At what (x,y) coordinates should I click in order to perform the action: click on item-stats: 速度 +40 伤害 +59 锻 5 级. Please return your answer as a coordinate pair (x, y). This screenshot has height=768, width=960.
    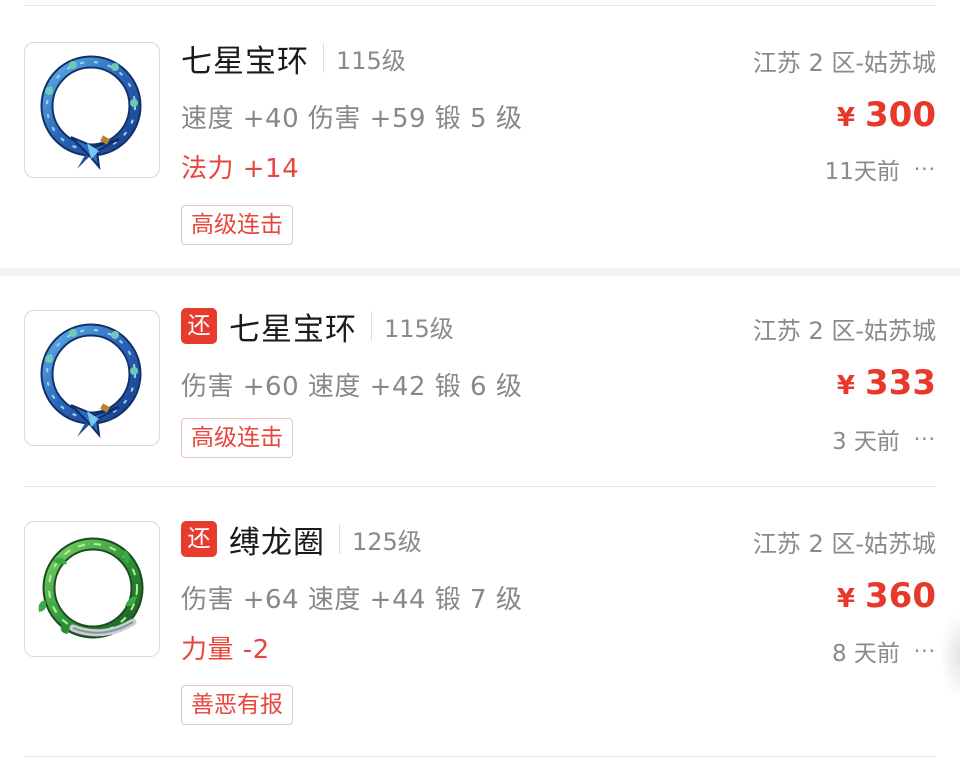
    Looking at the image, I should click on (352, 119).